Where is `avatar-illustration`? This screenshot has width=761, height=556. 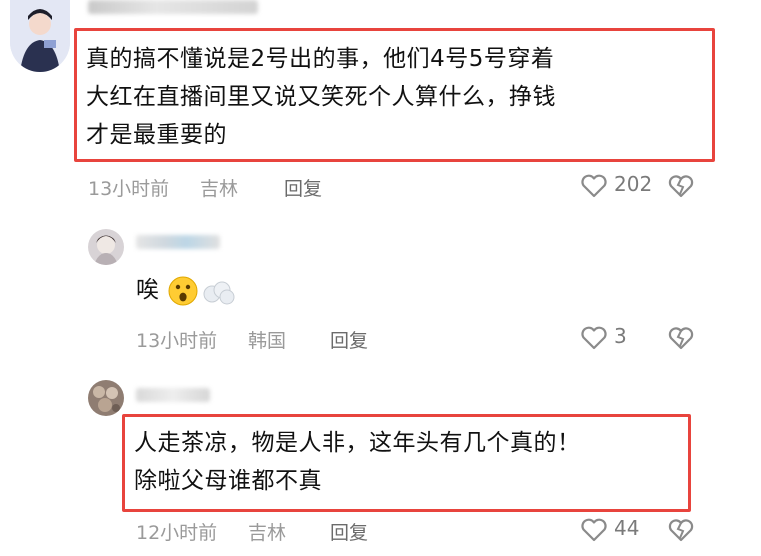
avatar-illustration is located at coordinates (40, 36).